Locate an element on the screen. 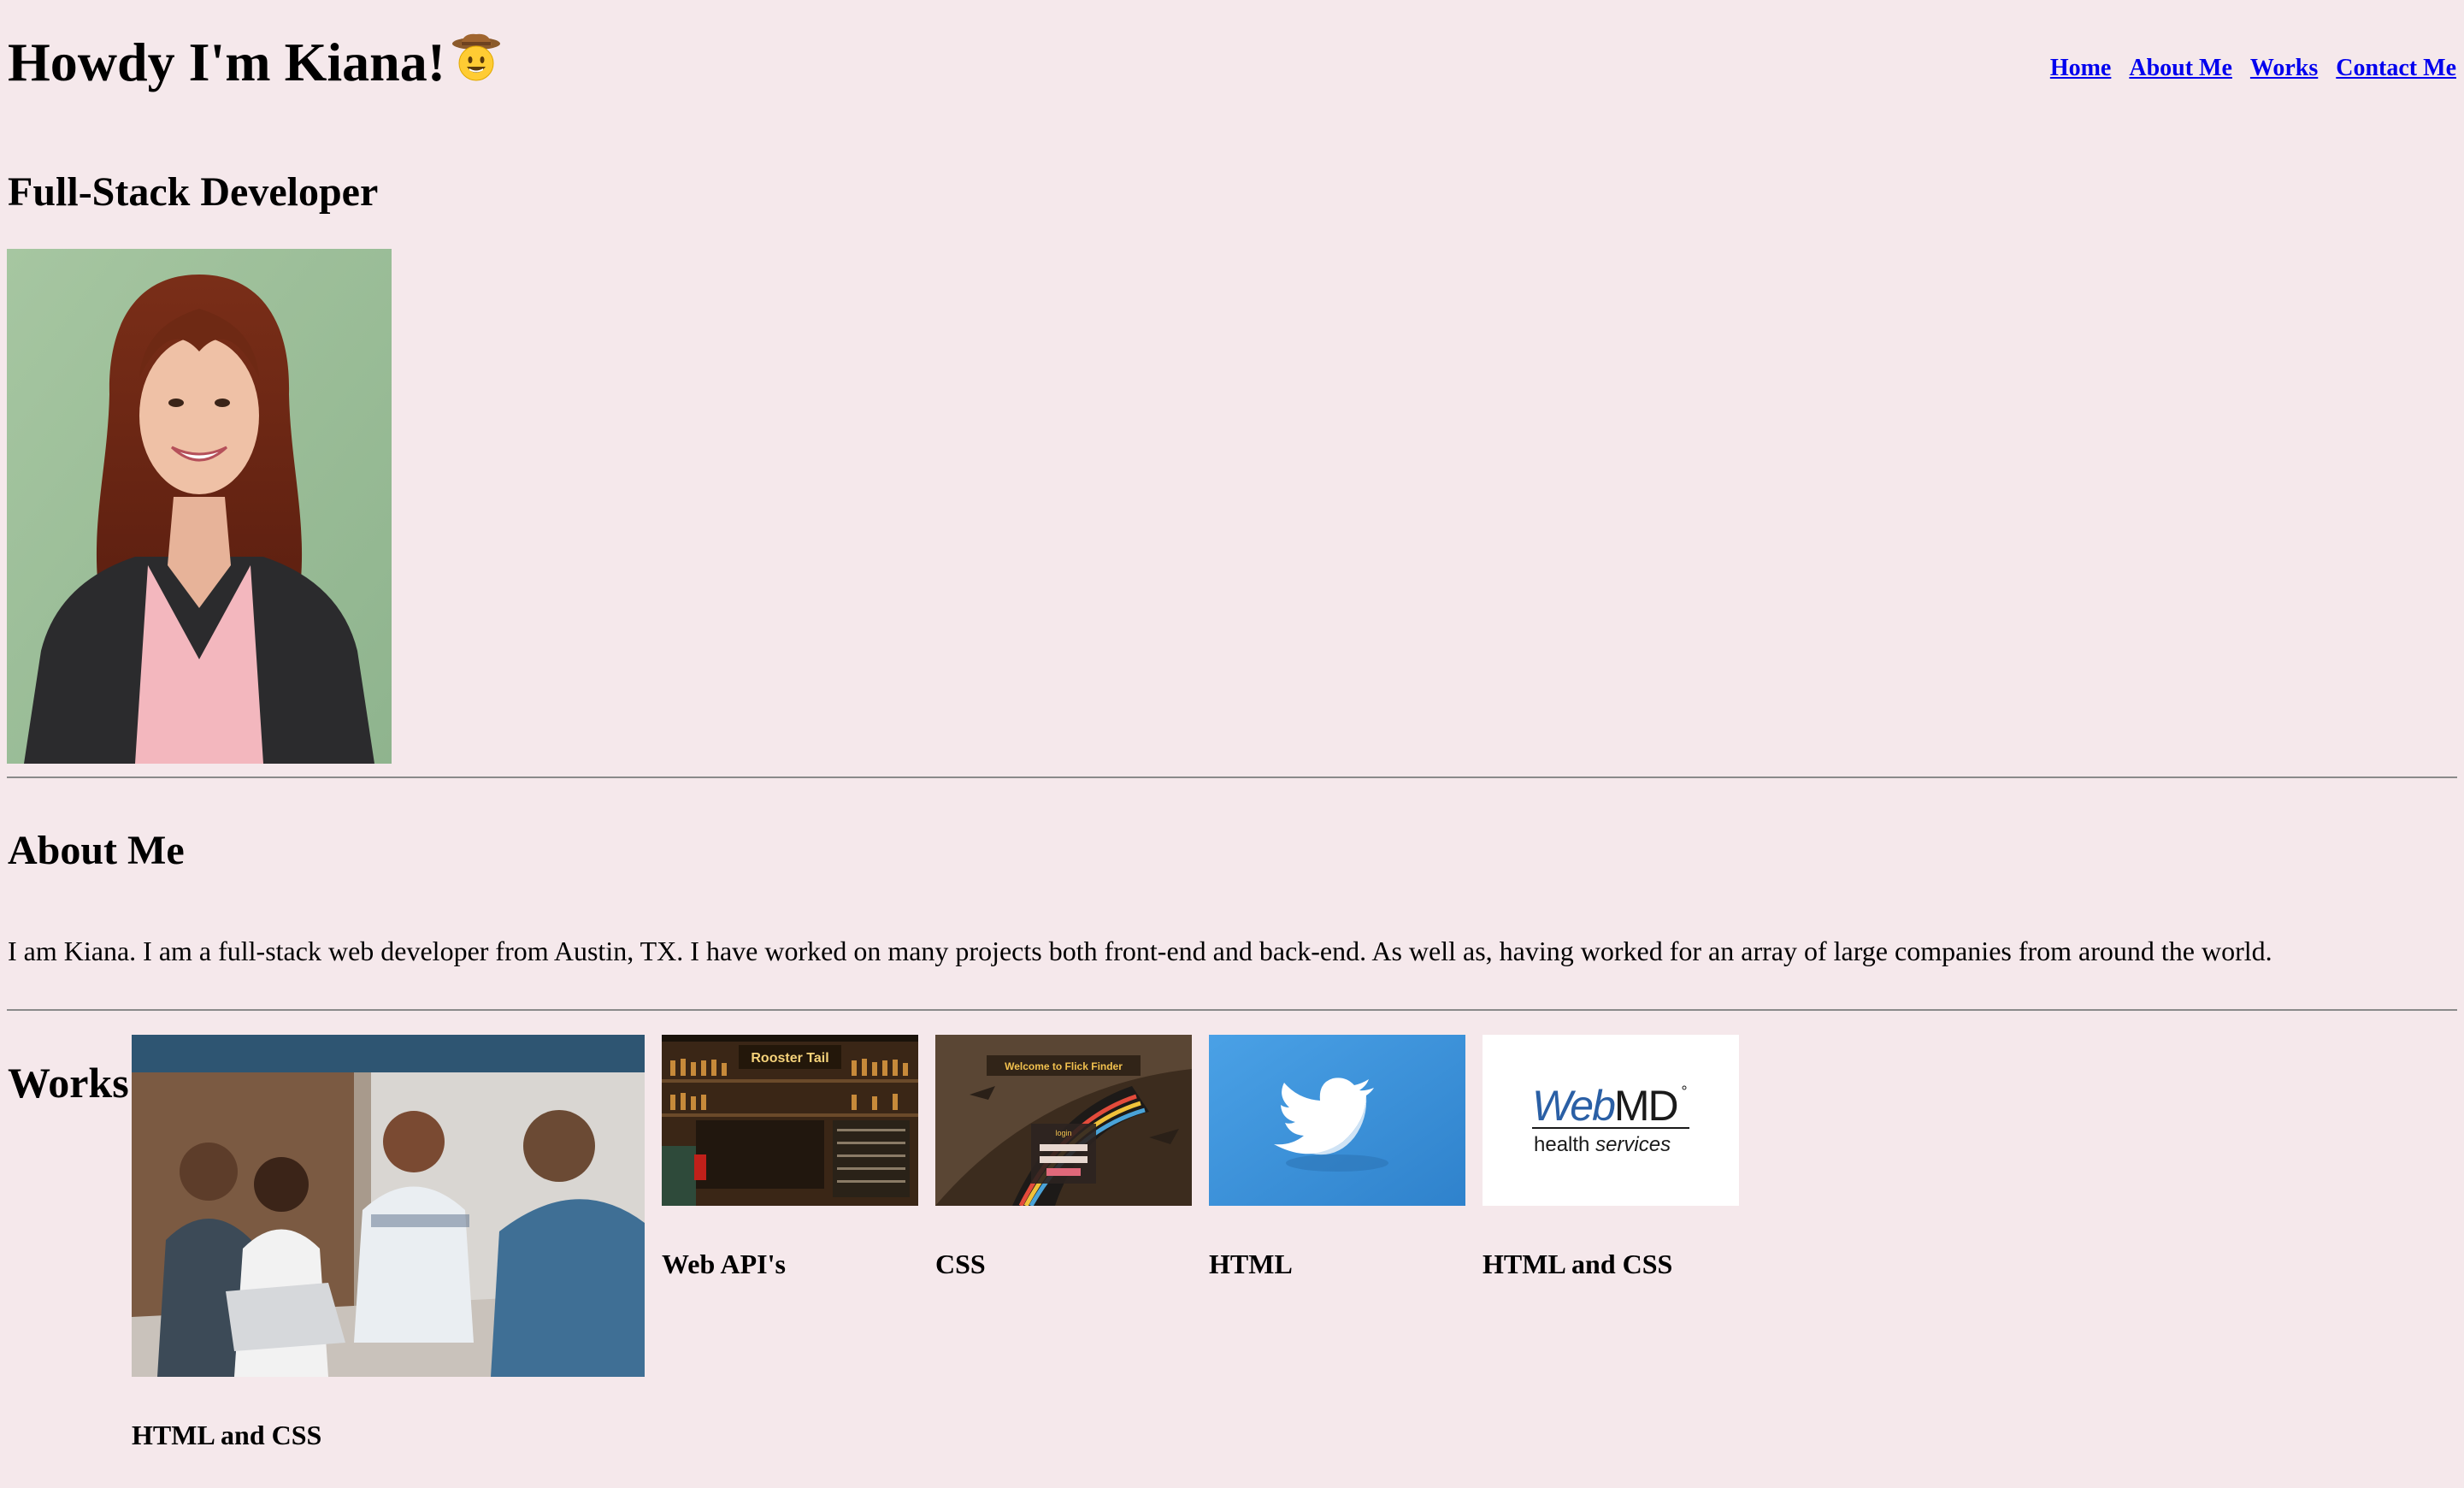 The width and height of the screenshot is (2464, 1488). works-heading: Works is located at coordinates (68, 1083).